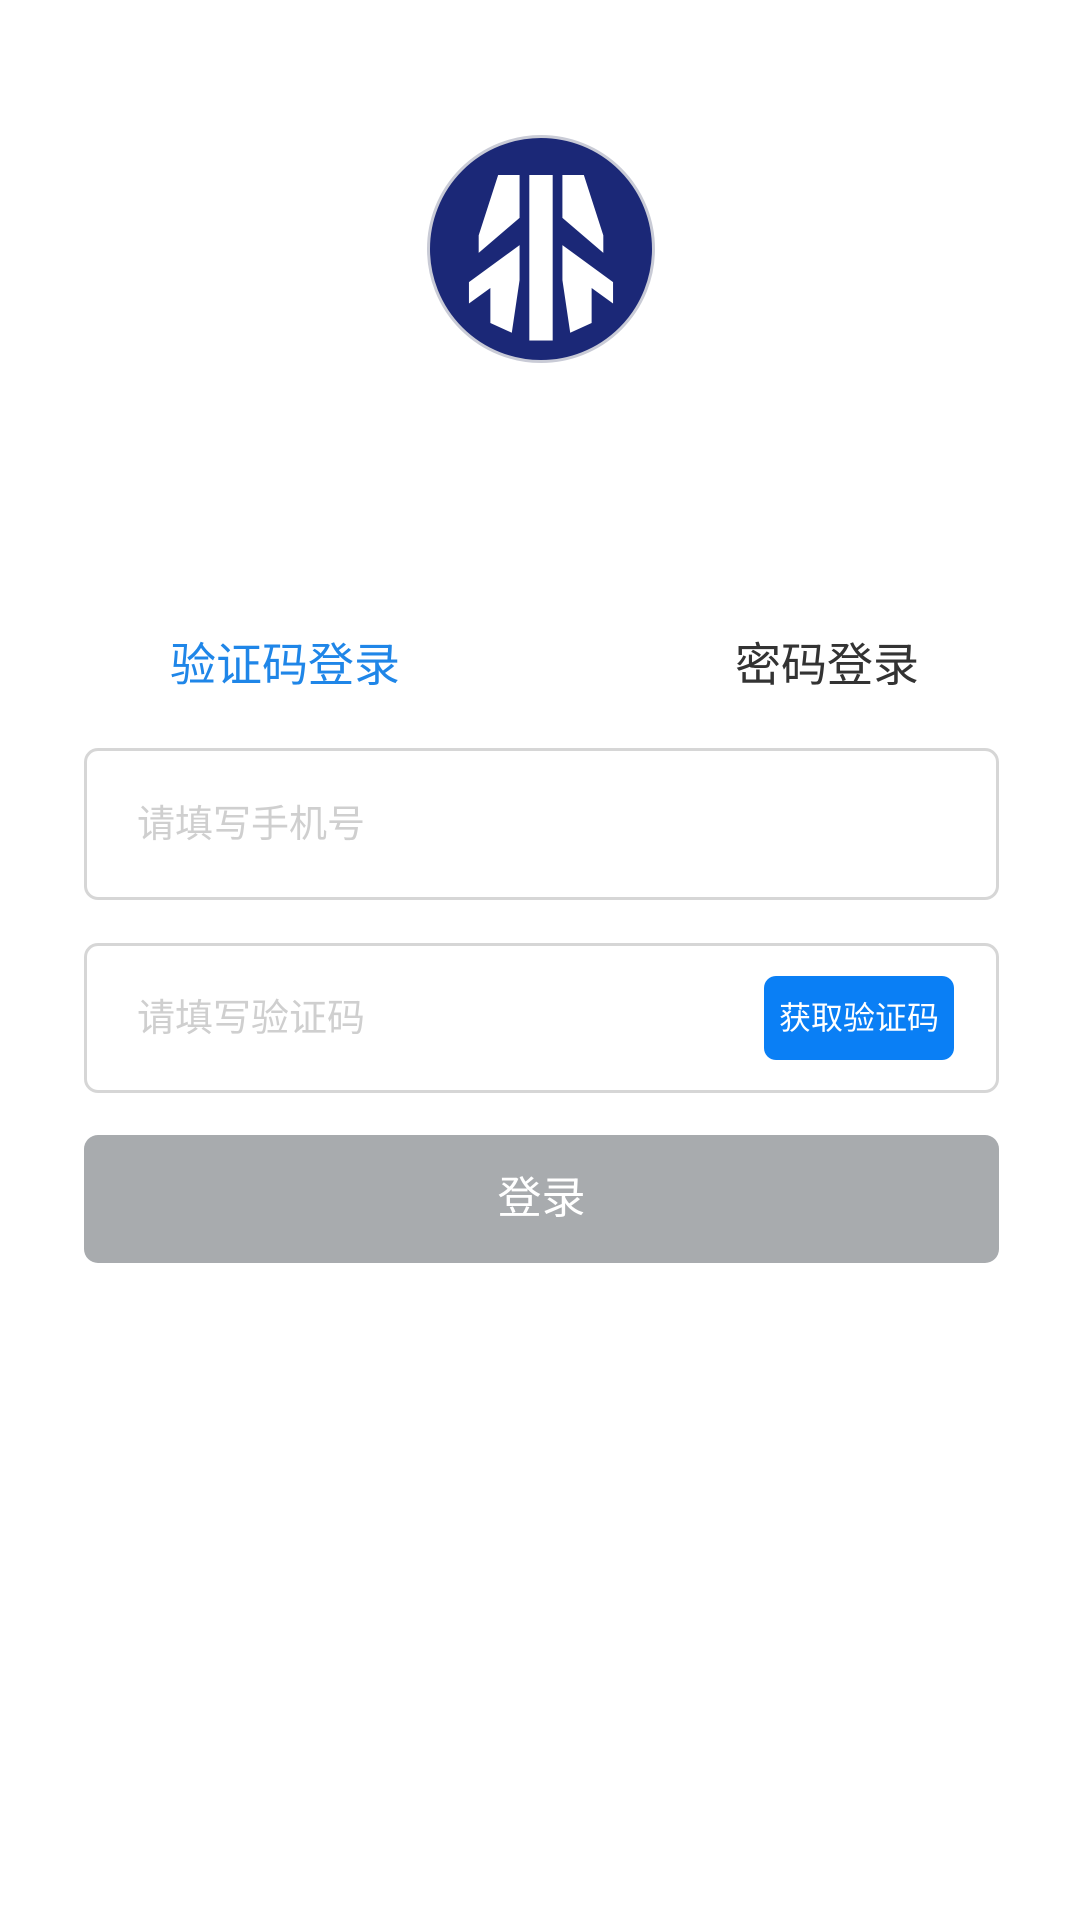 This screenshot has height=1920, width=1080. I want to click on code-field: 获取验证码, so click(541, 1018).